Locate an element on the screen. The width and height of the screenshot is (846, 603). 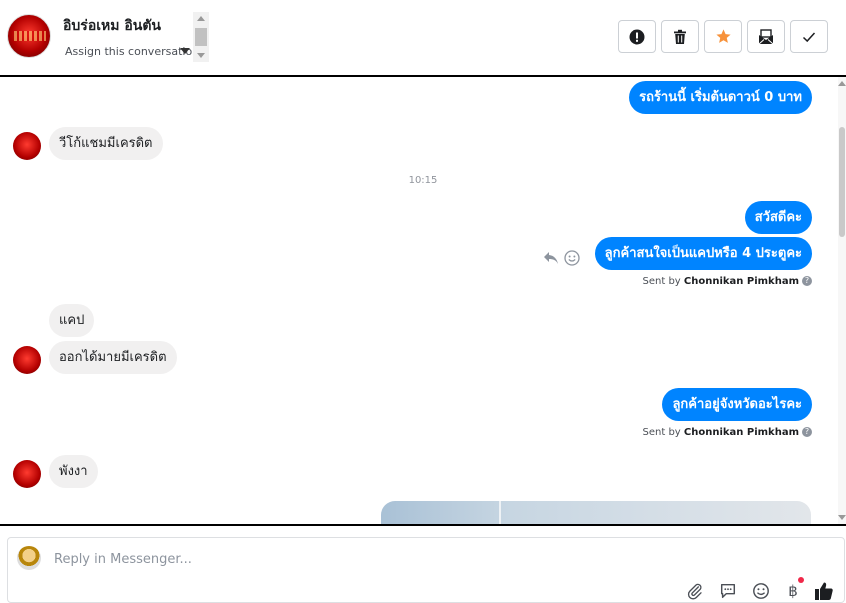
thread-scrollbar is located at coordinates (842, 300).